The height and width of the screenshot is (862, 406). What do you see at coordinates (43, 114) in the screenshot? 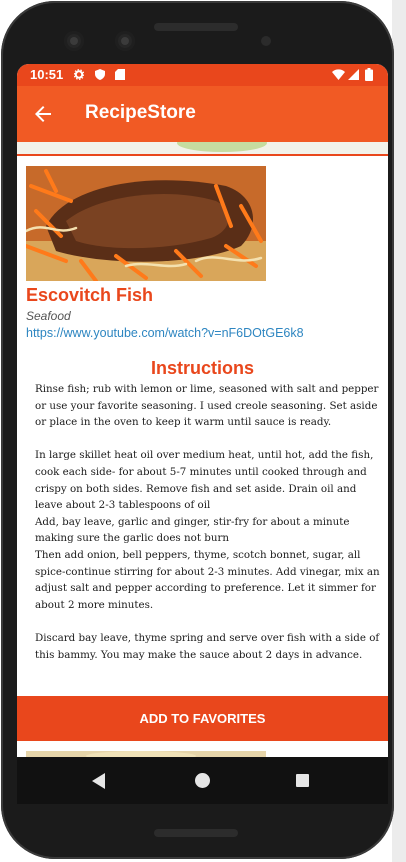
I see `arrow-left-icon` at bounding box center [43, 114].